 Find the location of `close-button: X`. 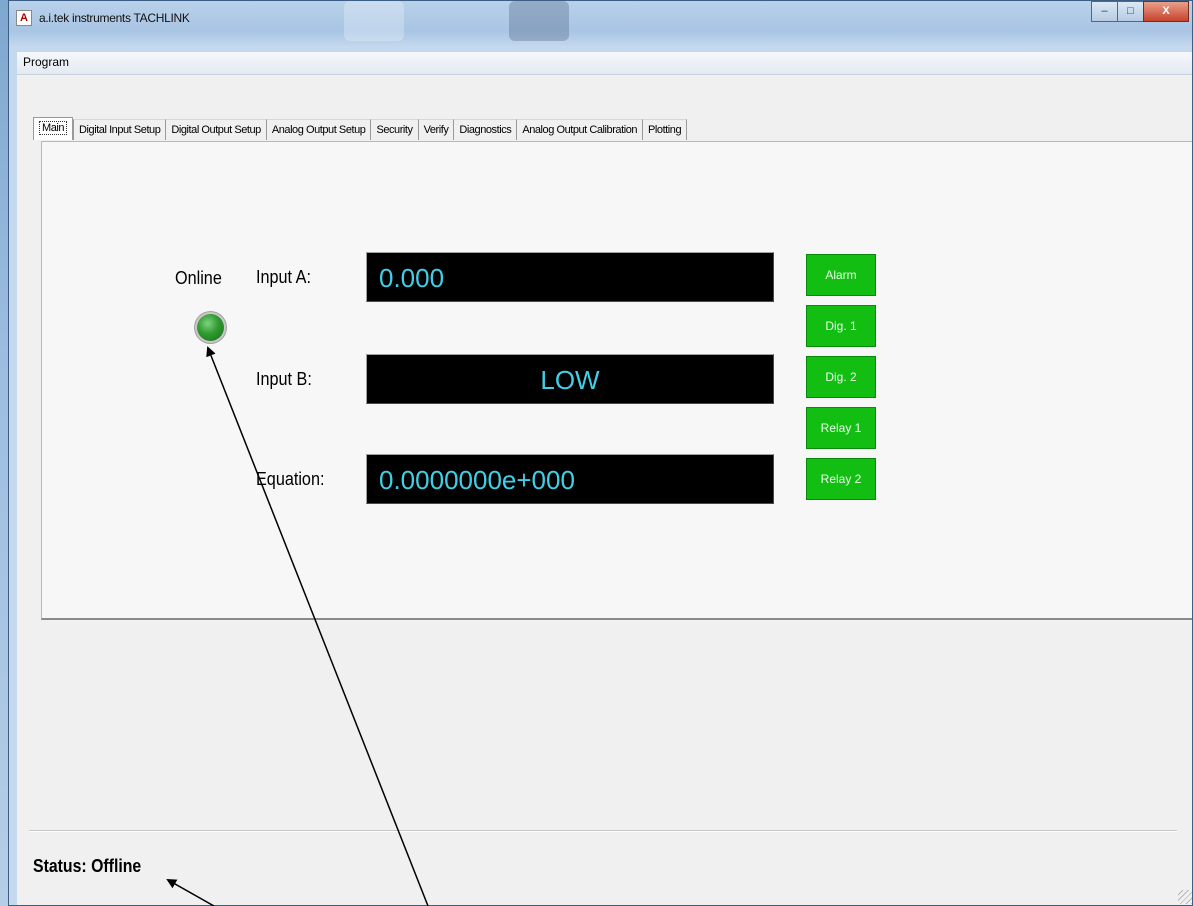

close-button: X is located at coordinates (1166, 11).